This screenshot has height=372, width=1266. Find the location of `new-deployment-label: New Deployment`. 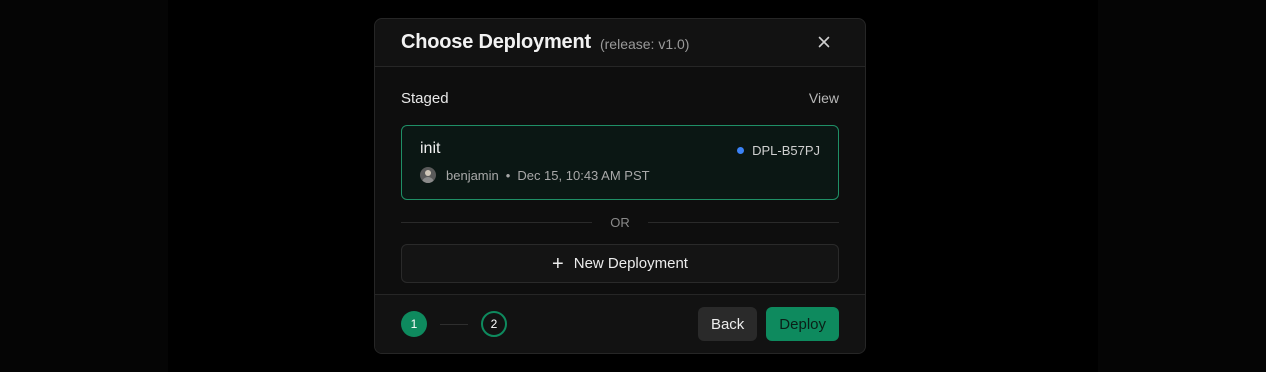

new-deployment-label: New Deployment is located at coordinates (630, 263).